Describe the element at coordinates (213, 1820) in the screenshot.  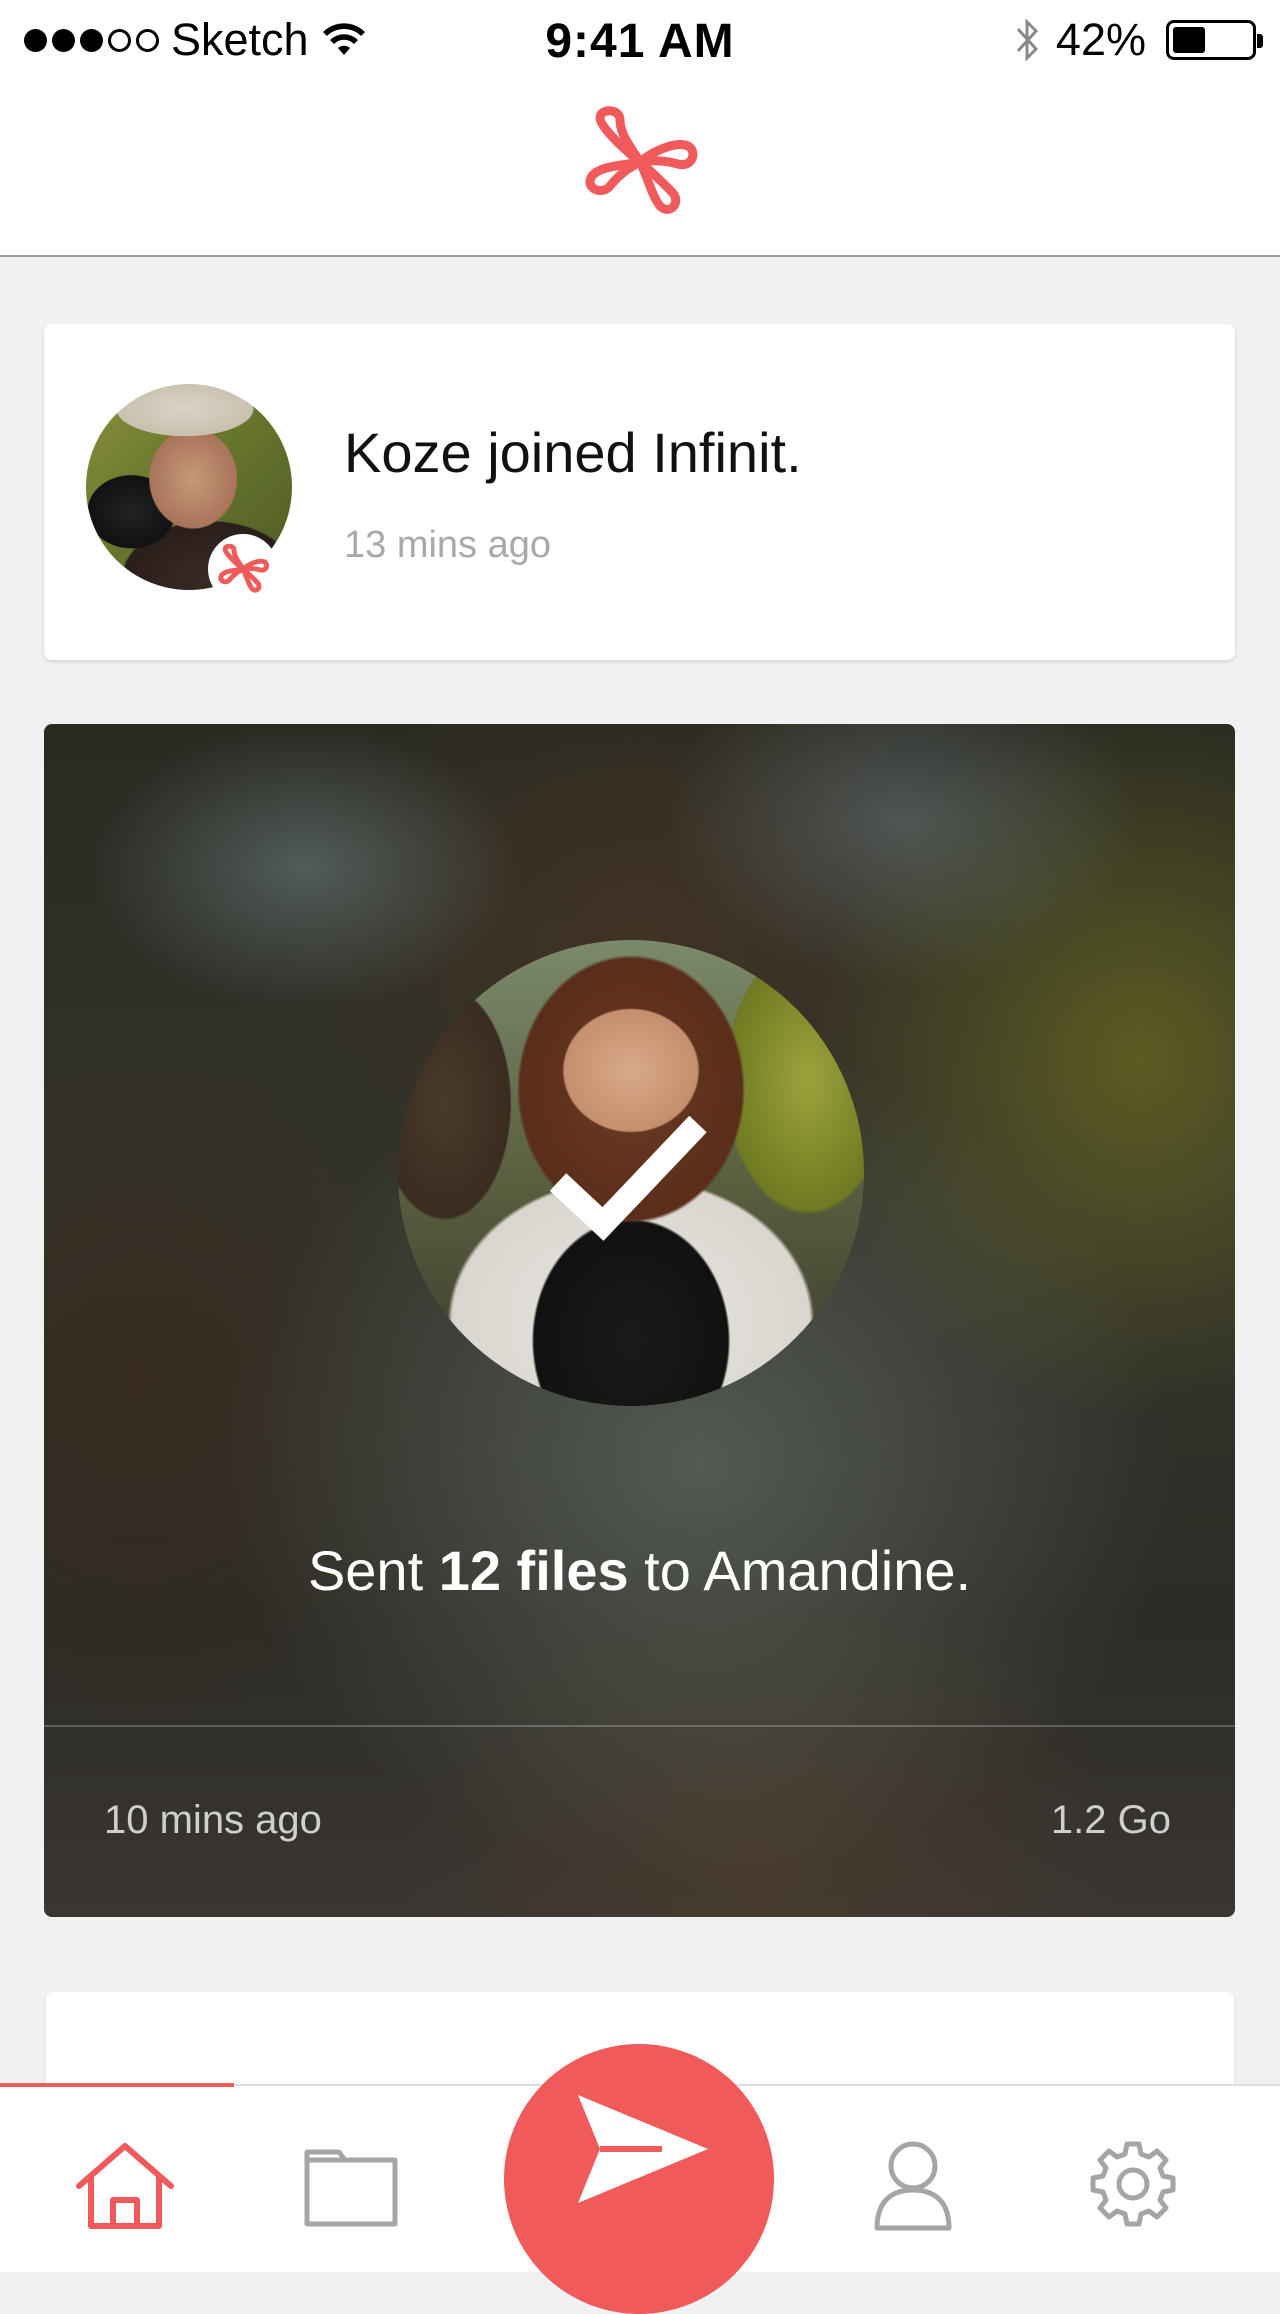
I see `feed-item-timestamp: 10 mins ago` at that location.